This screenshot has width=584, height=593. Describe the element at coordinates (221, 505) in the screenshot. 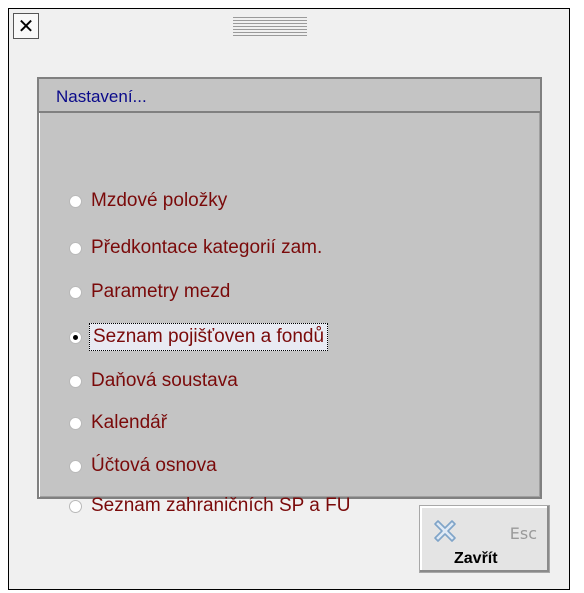

I see `option-label: Seznam zahraničních SP a FU` at that location.